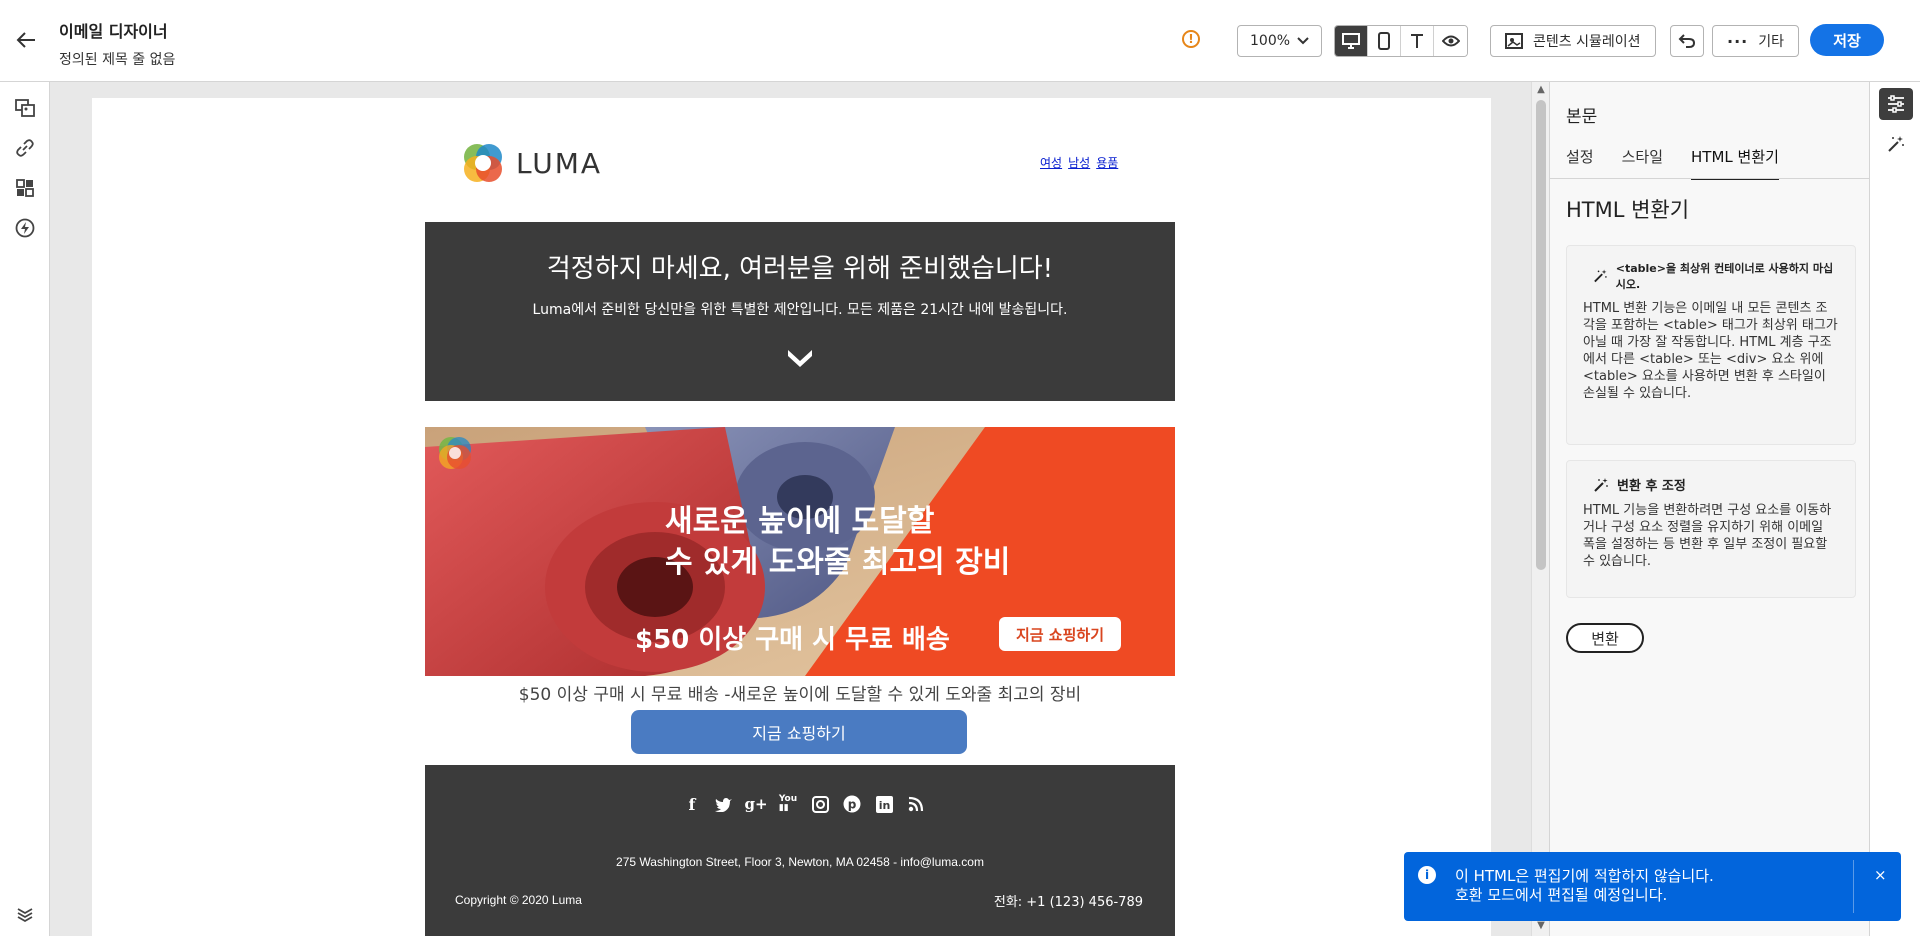 This screenshot has height=936, width=1920. Describe the element at coordinates (1853, 886) in the screenshot. I see `toast-divider` at that location.